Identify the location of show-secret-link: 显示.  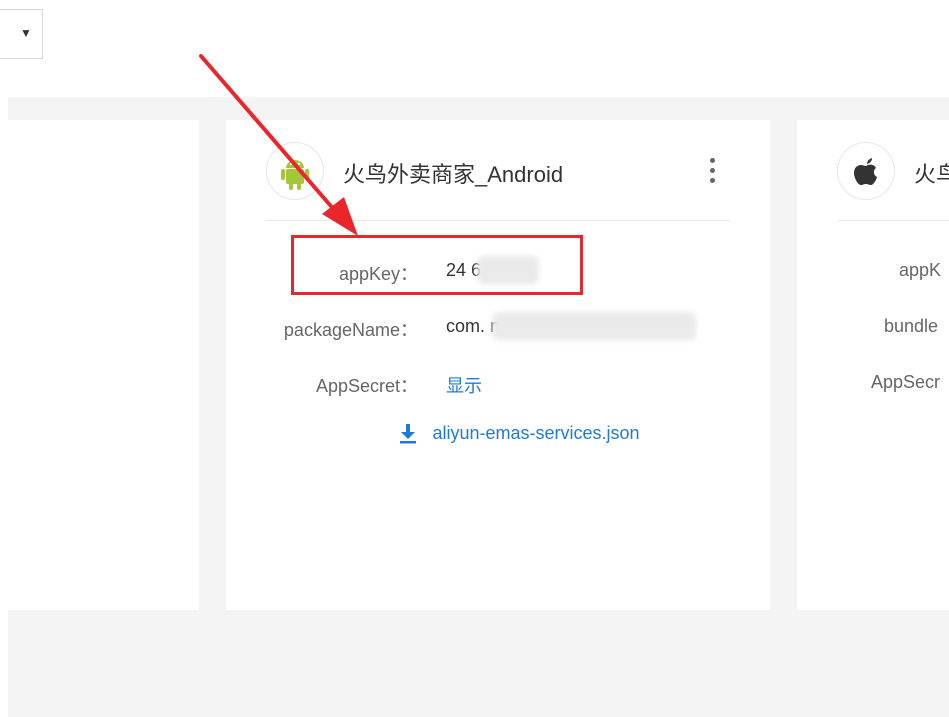
(464, 385).